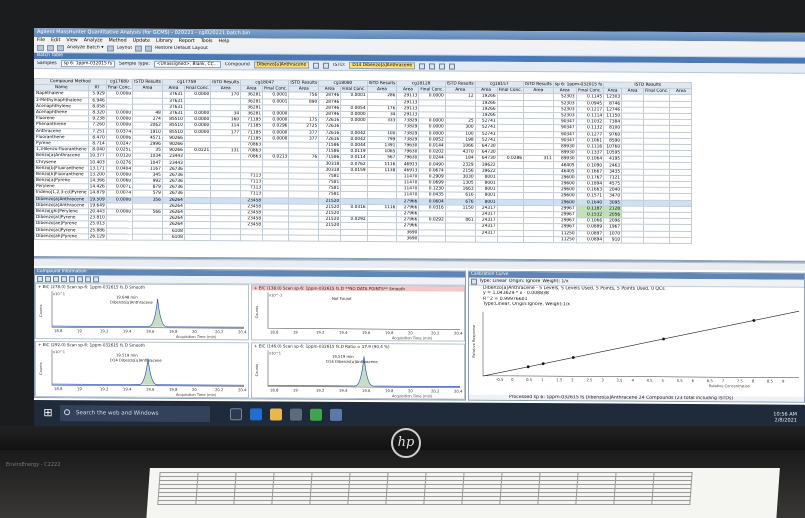 The image size is (805, 518). Describe the element at coordinates (442, 66) in the screenshot. I see `flag-icon` at that location.